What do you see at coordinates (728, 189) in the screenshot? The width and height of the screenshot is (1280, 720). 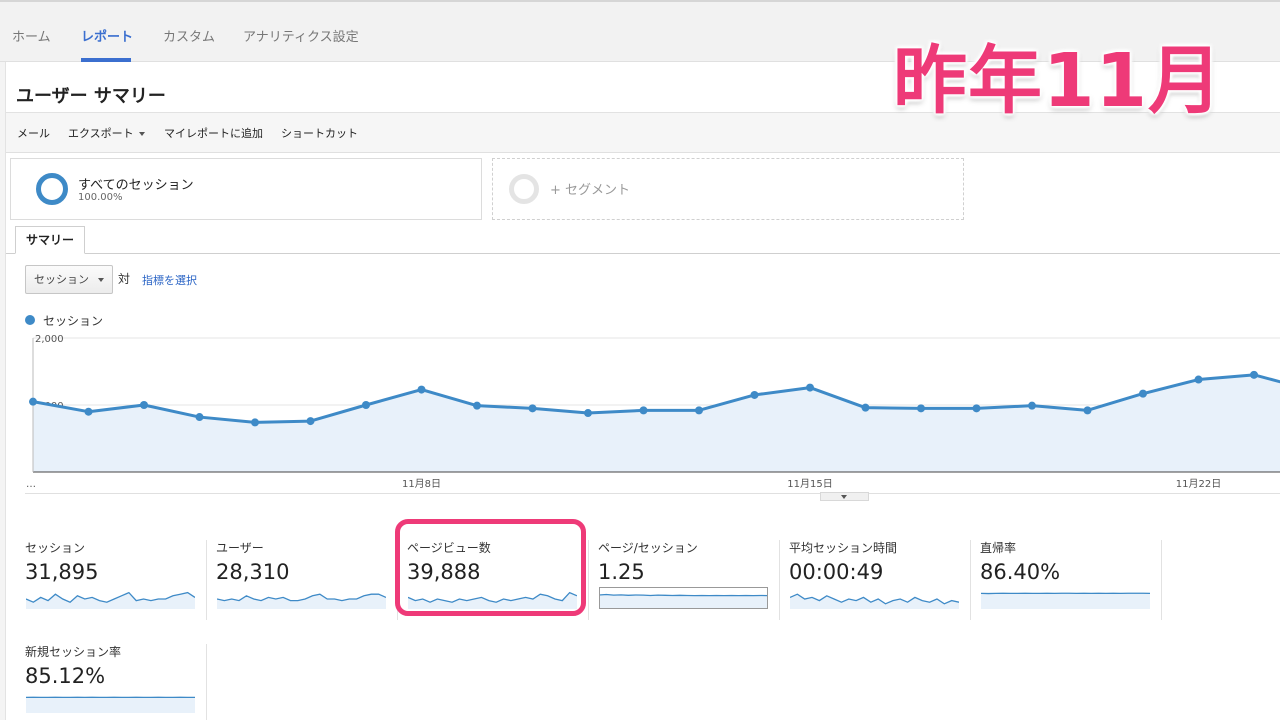 I see `add-segment-button: + セグメント` at bounding box center [728, 189].